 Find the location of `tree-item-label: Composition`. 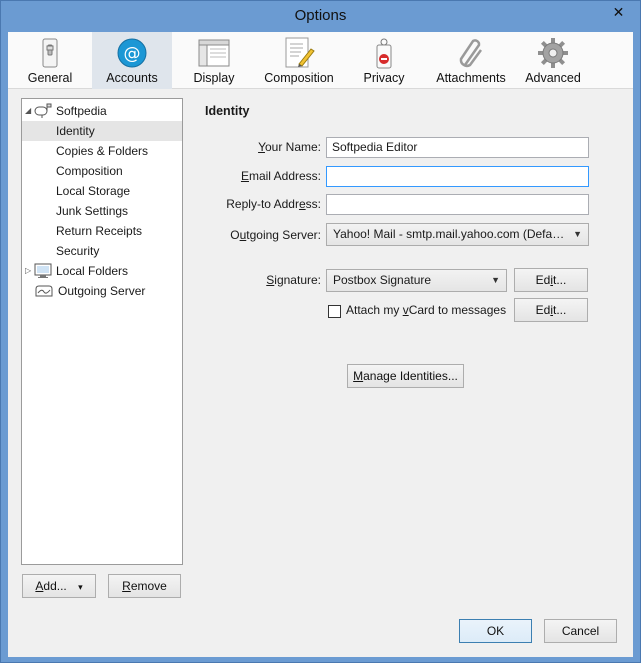

tree-item-label: Composition is located at coordinates (89, 171).